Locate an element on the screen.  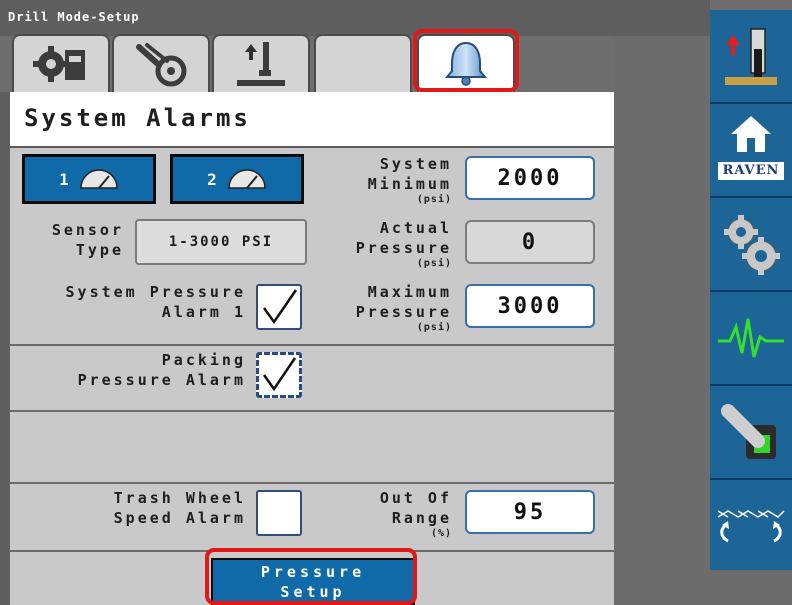
tab-implement-lift is located at coordinates (261, 63).